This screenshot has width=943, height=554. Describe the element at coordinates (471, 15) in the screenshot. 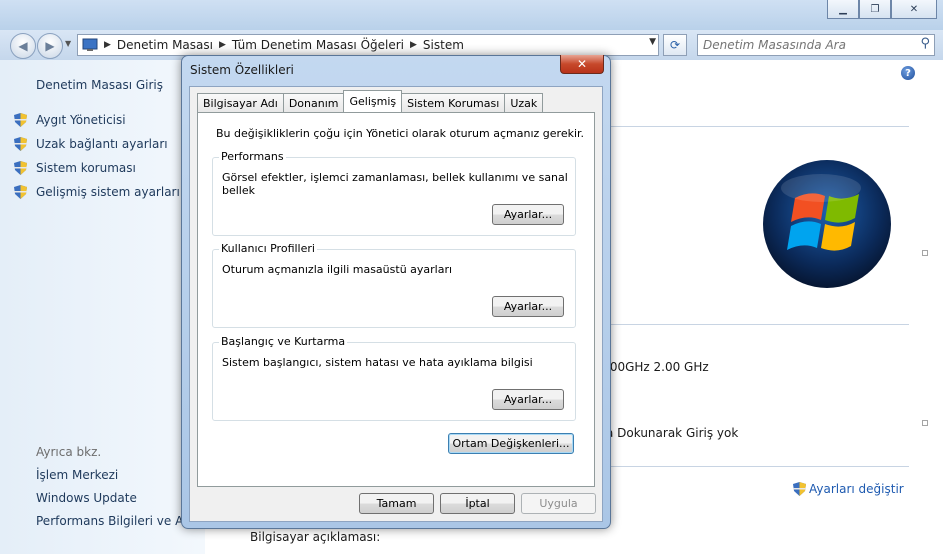

I see `explorer-titlebar: ▁ ❐ ✕` at that location.